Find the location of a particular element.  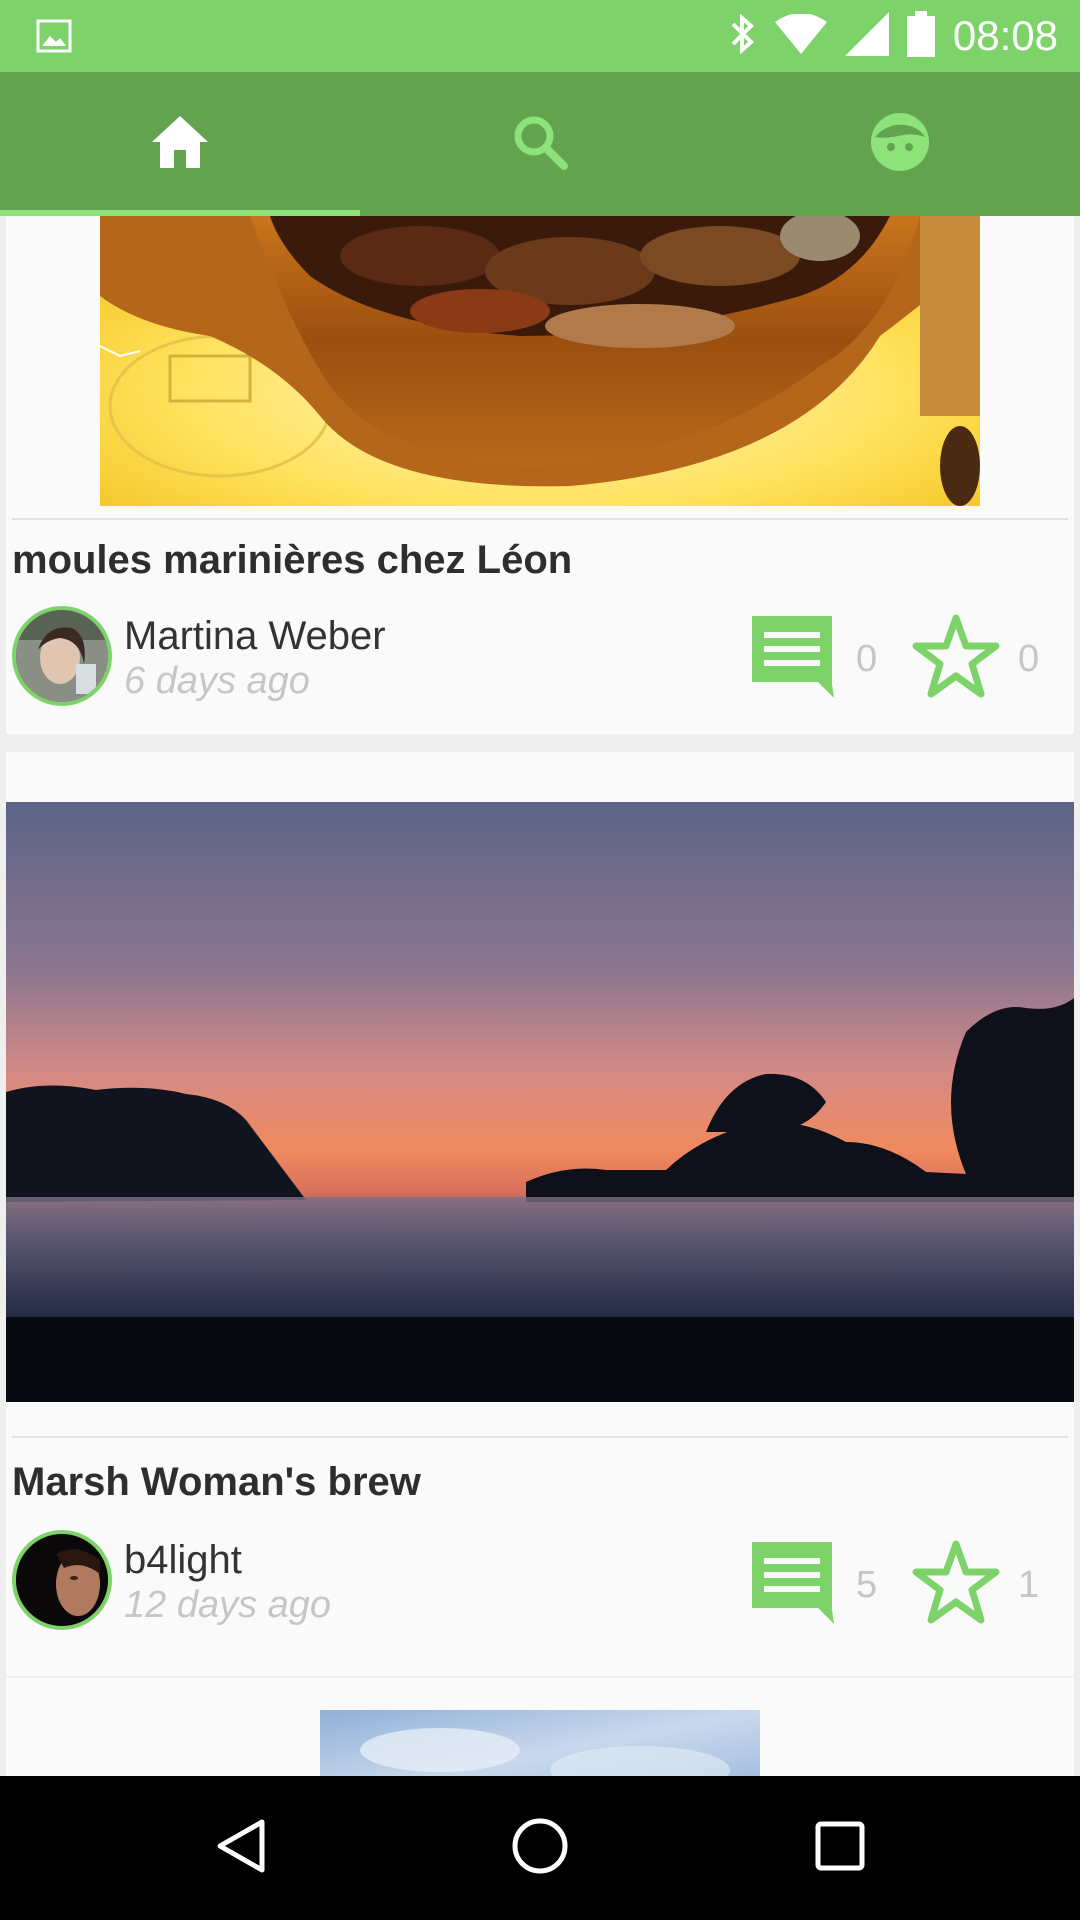

tab-home is located at coordinates (180, 144).